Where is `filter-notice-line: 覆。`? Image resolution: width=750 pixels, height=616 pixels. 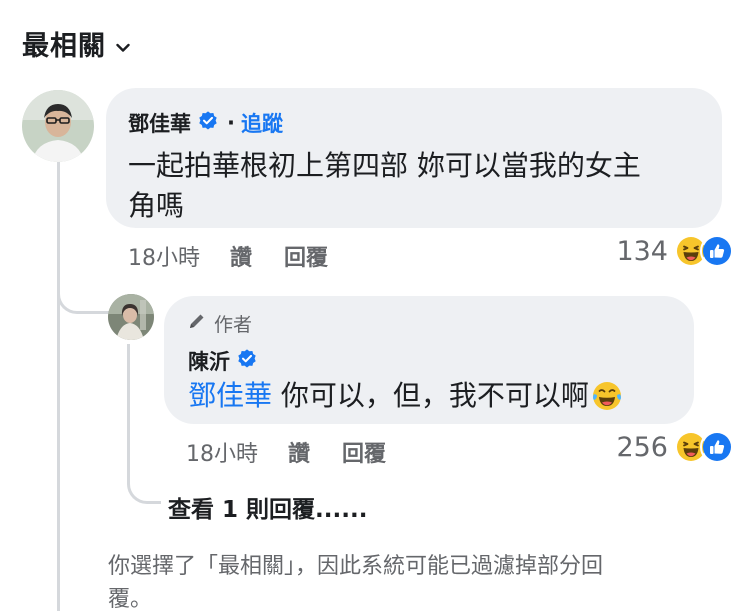
filter-notice-line: 覆。 is located at coordinates (130, 599).